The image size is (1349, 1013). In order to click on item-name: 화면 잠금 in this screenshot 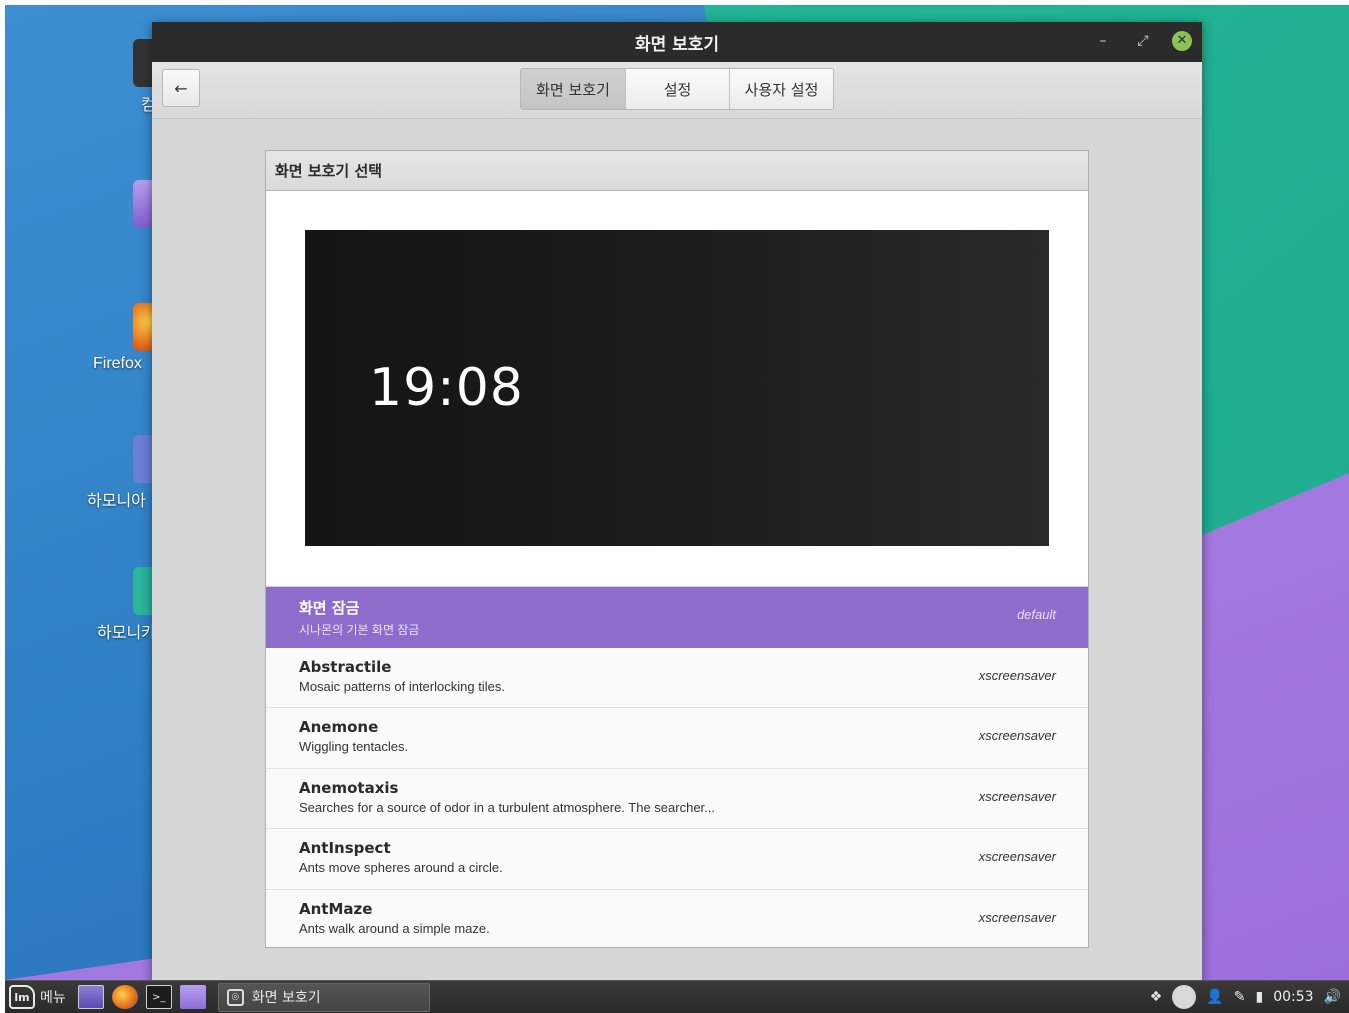, I will do `click(329, 608)`.